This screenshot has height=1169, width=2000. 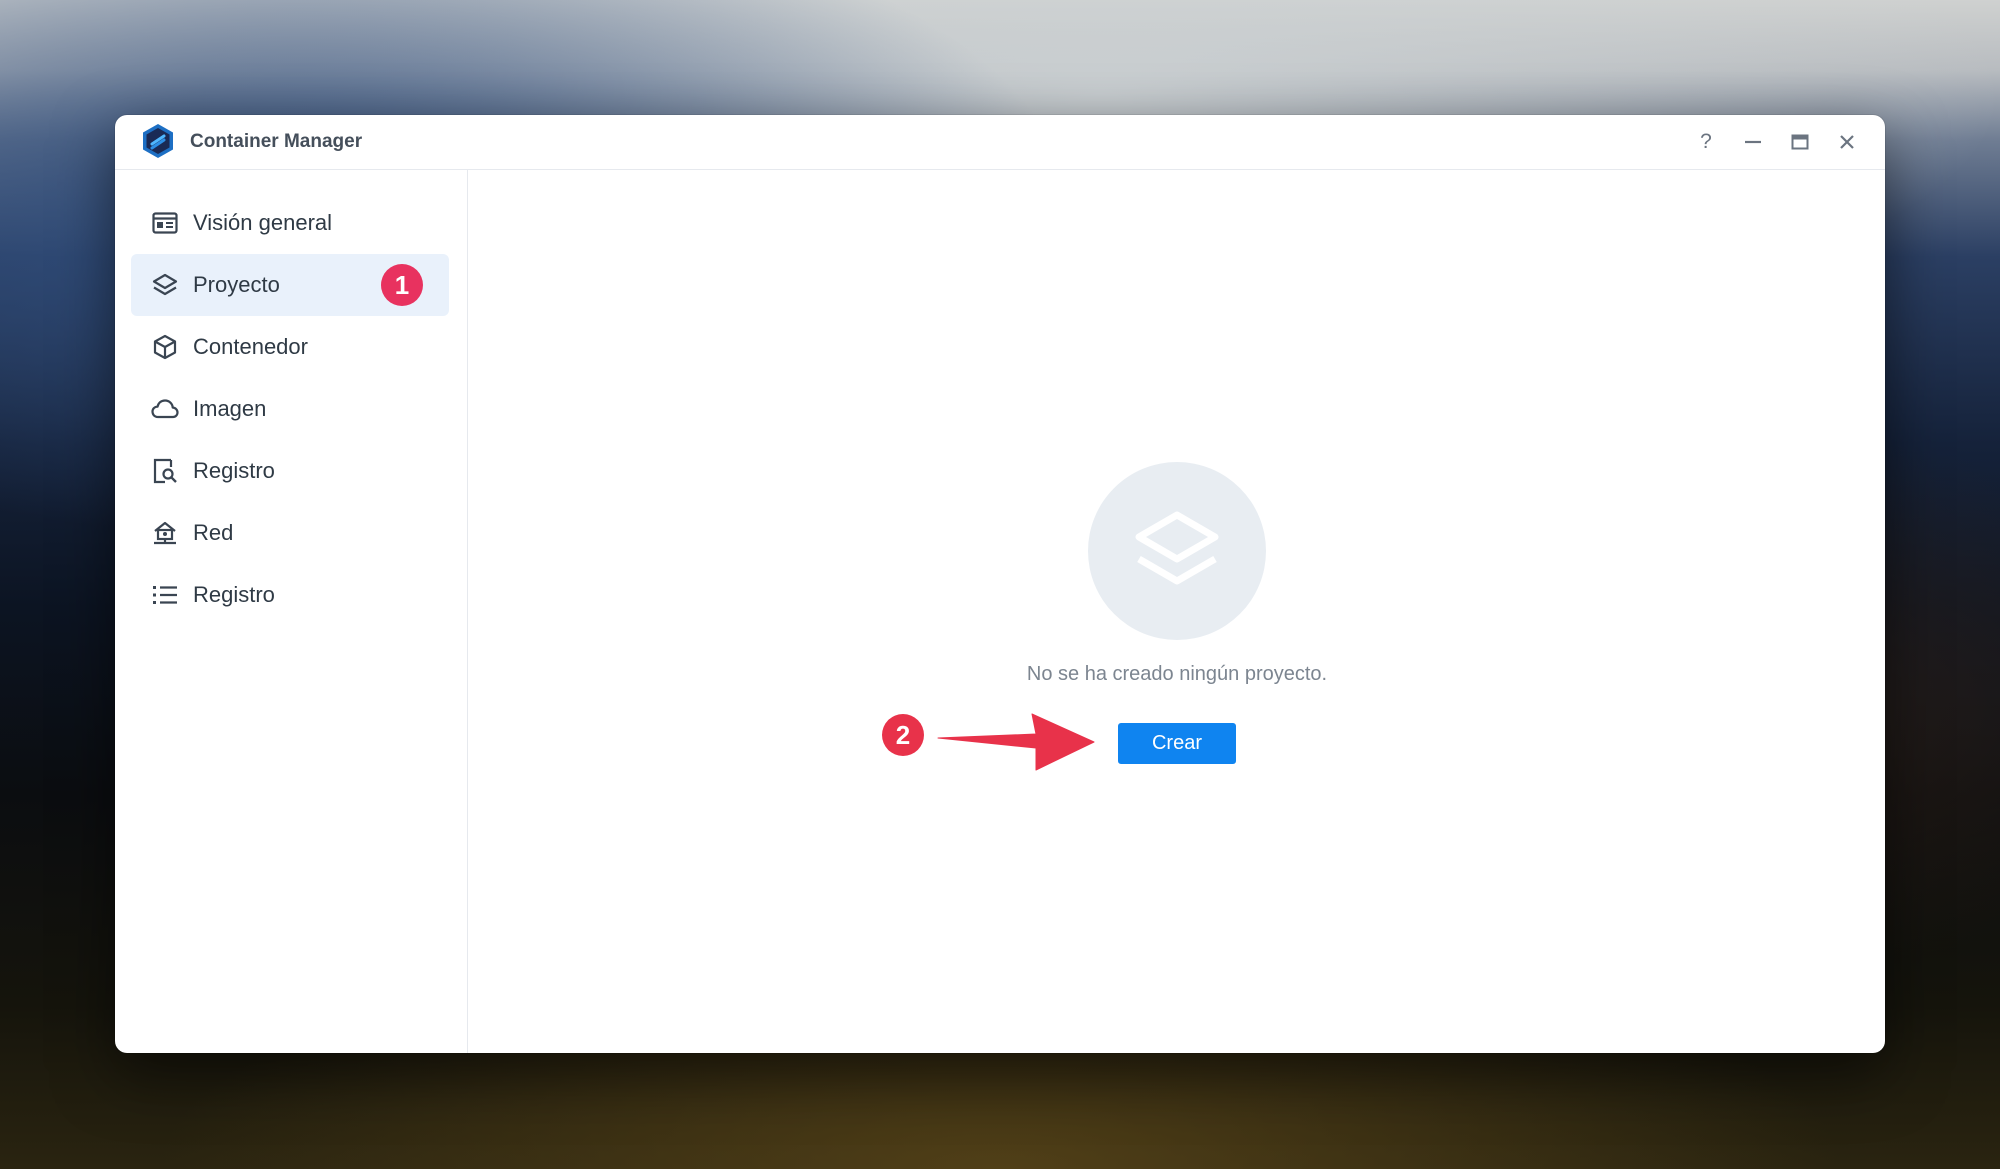 I want to click on sidebar-item-label: Contenedor, so click(x=250, y=346).